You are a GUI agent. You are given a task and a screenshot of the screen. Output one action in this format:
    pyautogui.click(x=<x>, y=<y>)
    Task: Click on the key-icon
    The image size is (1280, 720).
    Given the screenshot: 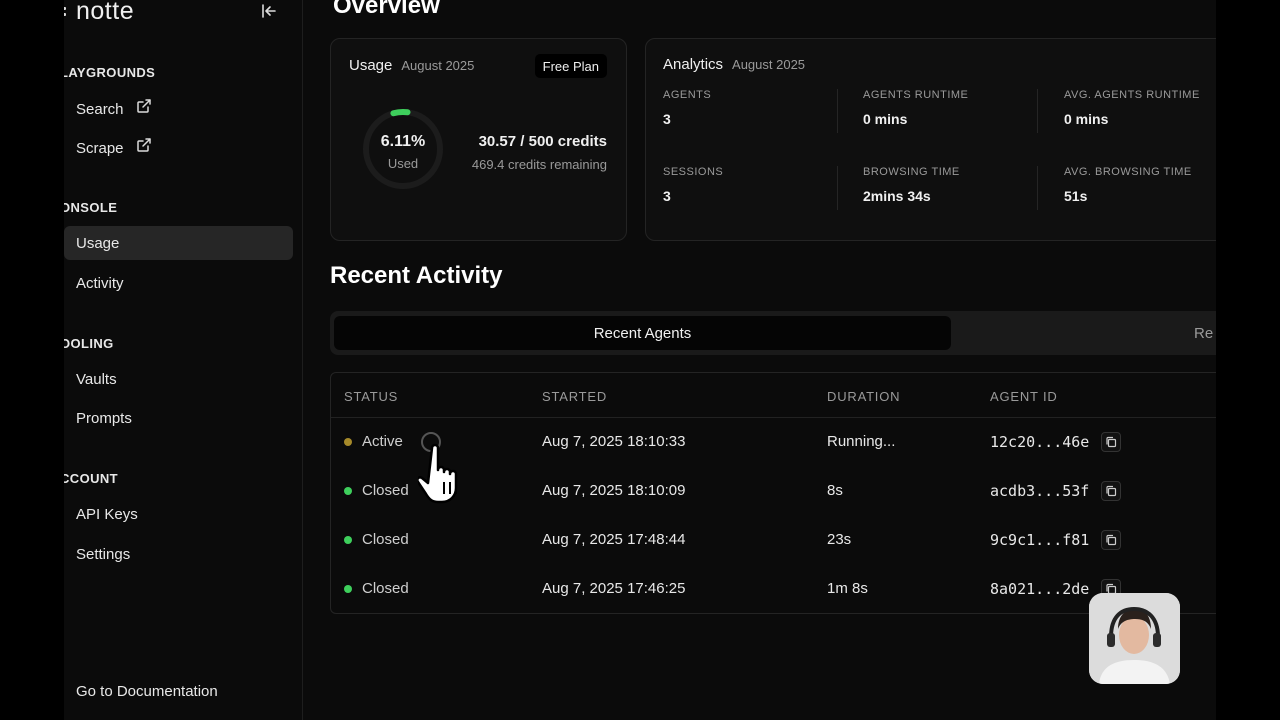 What is the action you would take?
    pyautogui.click(x=66, y=514)
    